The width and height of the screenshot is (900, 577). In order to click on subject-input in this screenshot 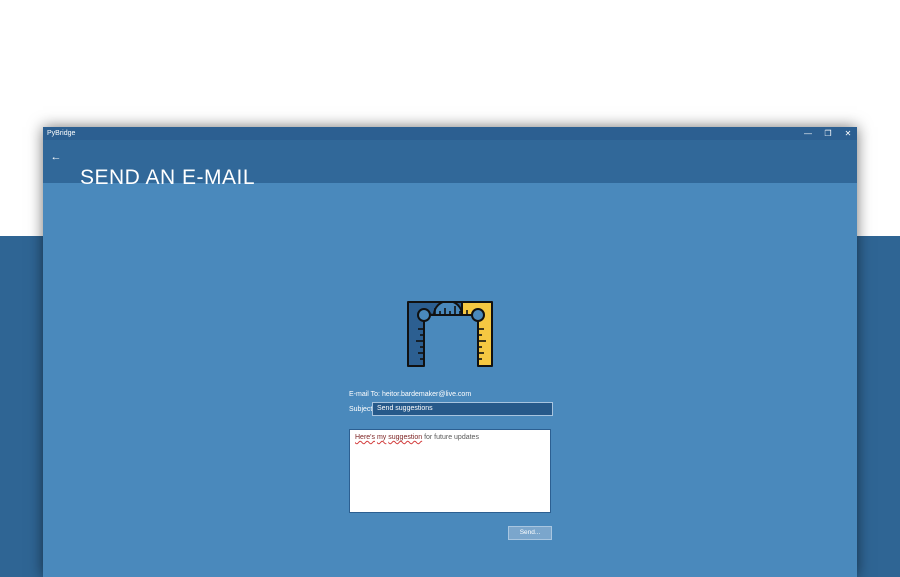, I will do `click(462, 409)`.